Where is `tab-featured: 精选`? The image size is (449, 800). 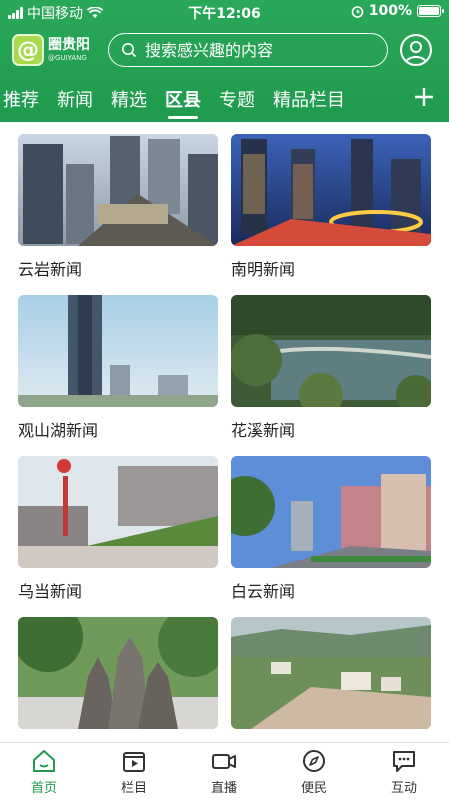
tab-featured: 精选 is located at coordinates (129, 99).